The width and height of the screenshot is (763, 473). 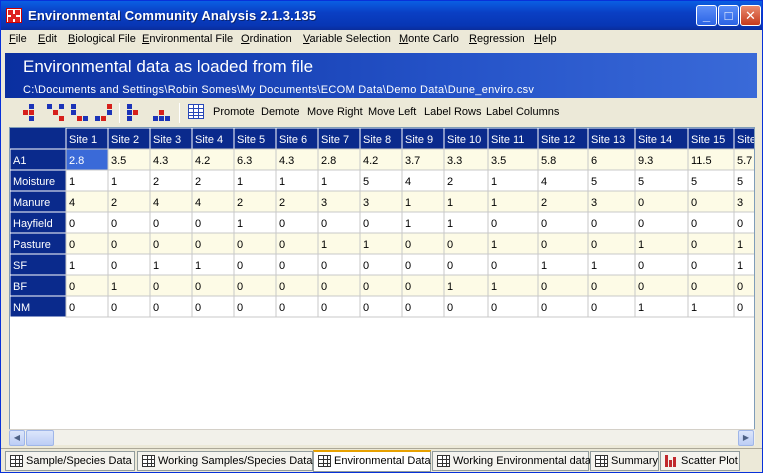 What do you see at coordinates (522, 112) in the screenshot?
I see `label-columns-button: Label Columns` at bounding box center [522, 112].